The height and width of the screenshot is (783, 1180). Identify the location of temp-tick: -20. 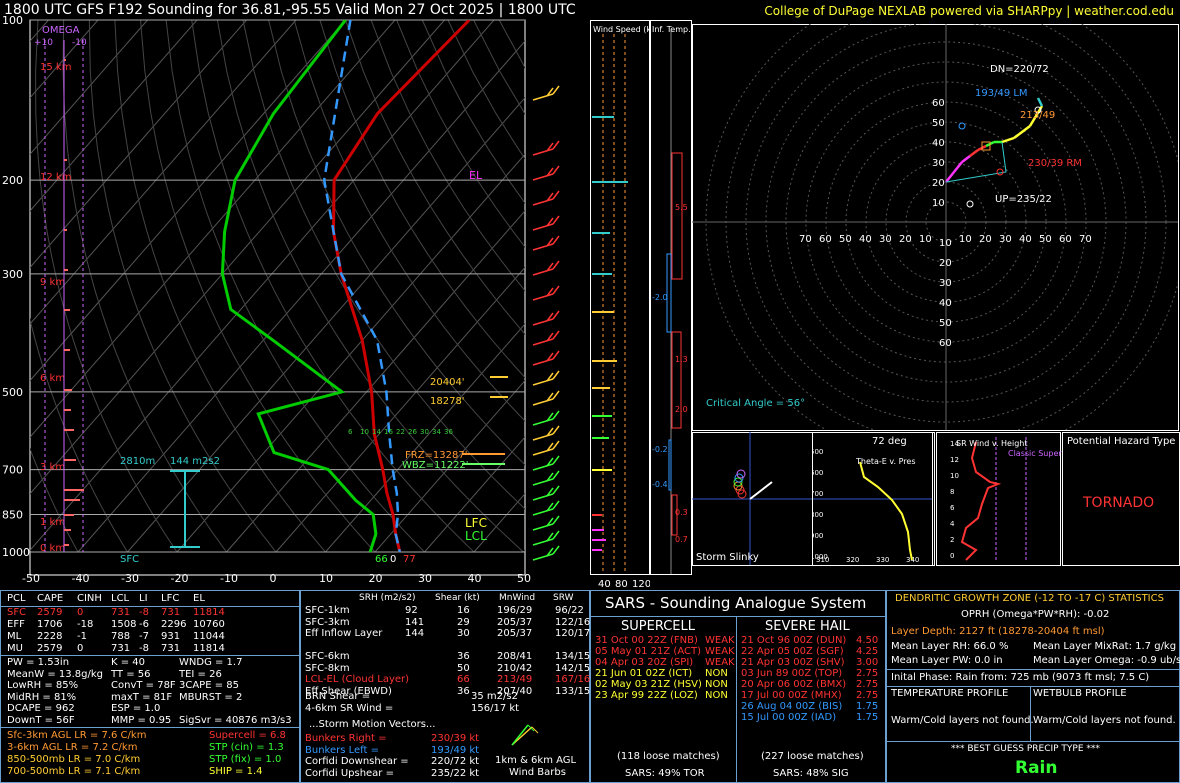
(180, 578).